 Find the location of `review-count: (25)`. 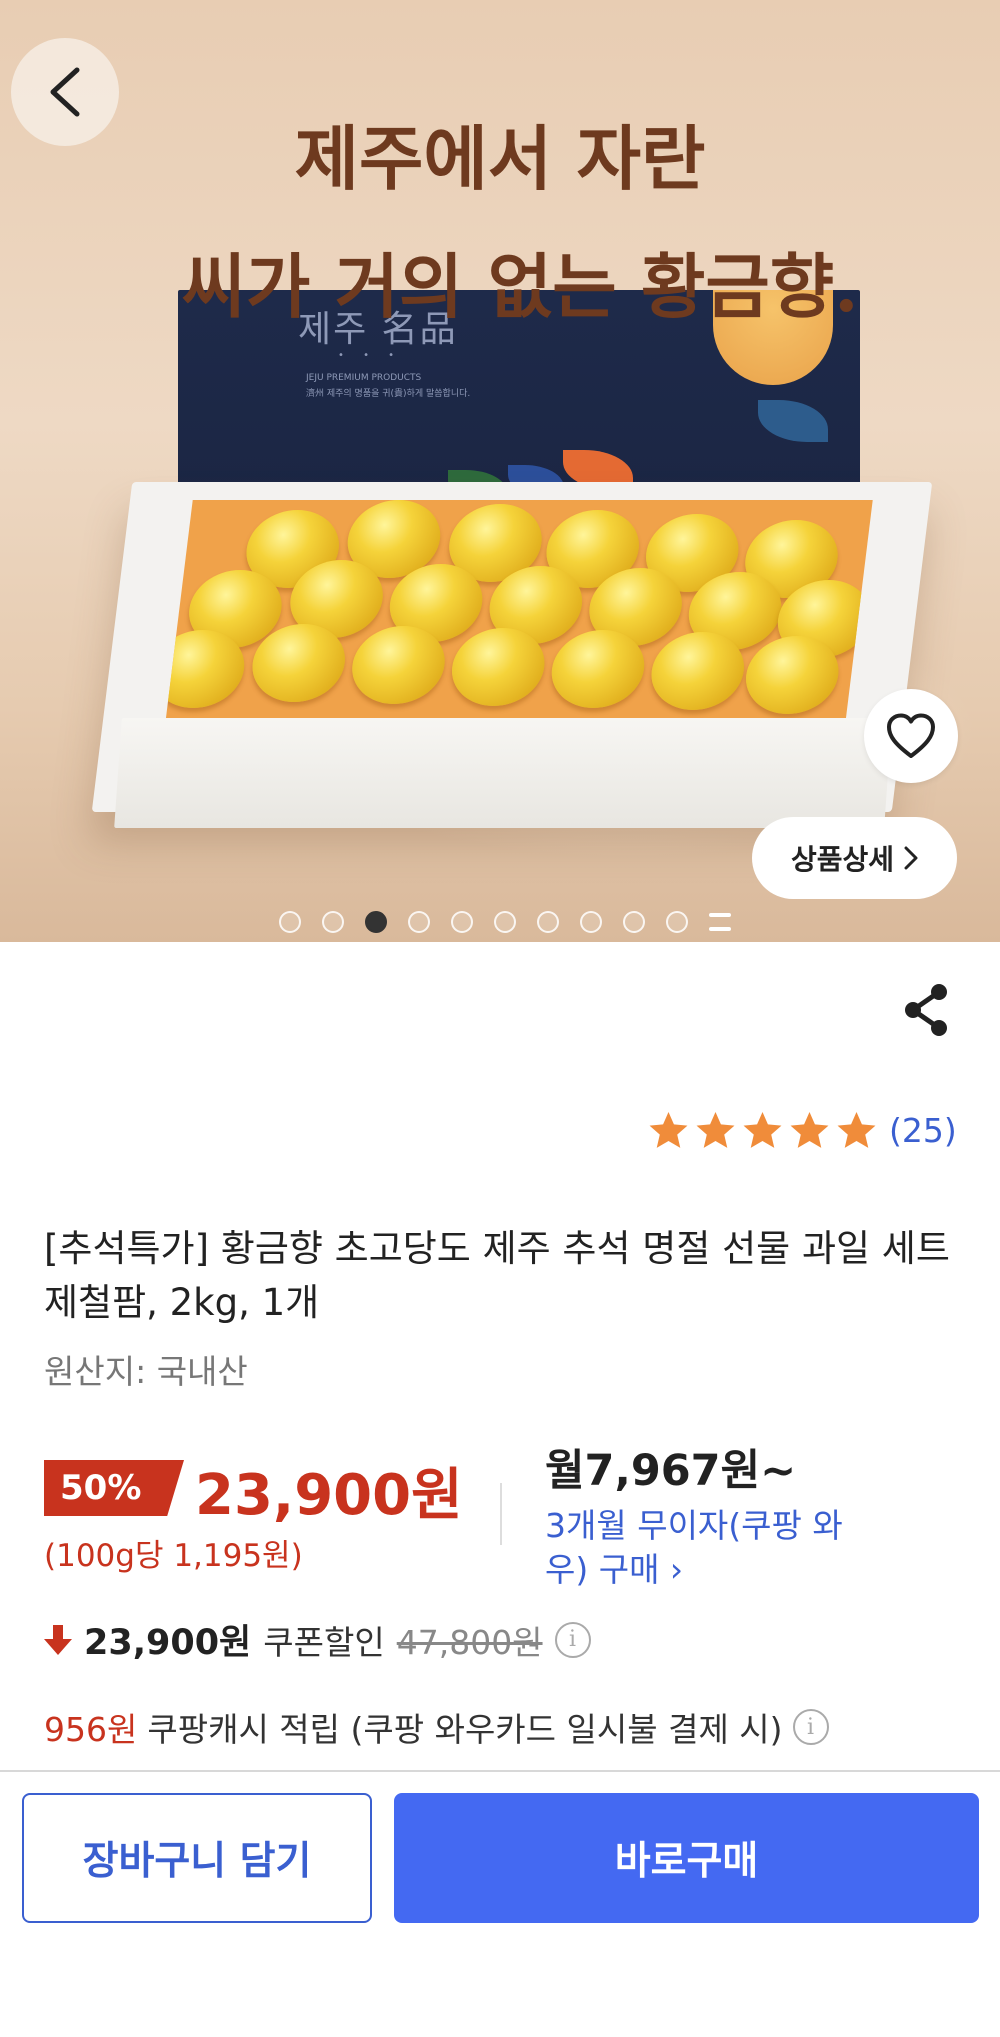

review-count: (25) is located at coordinates (923, 1130).